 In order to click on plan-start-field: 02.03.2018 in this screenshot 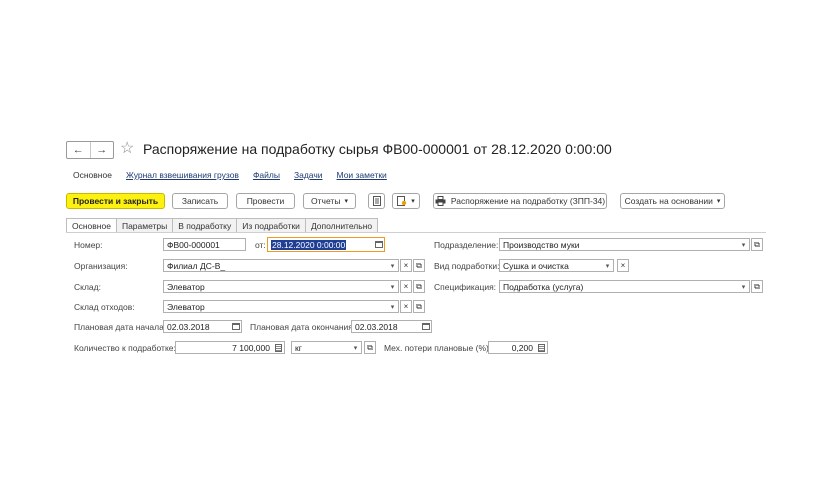, I will do `click(202, 326)`.